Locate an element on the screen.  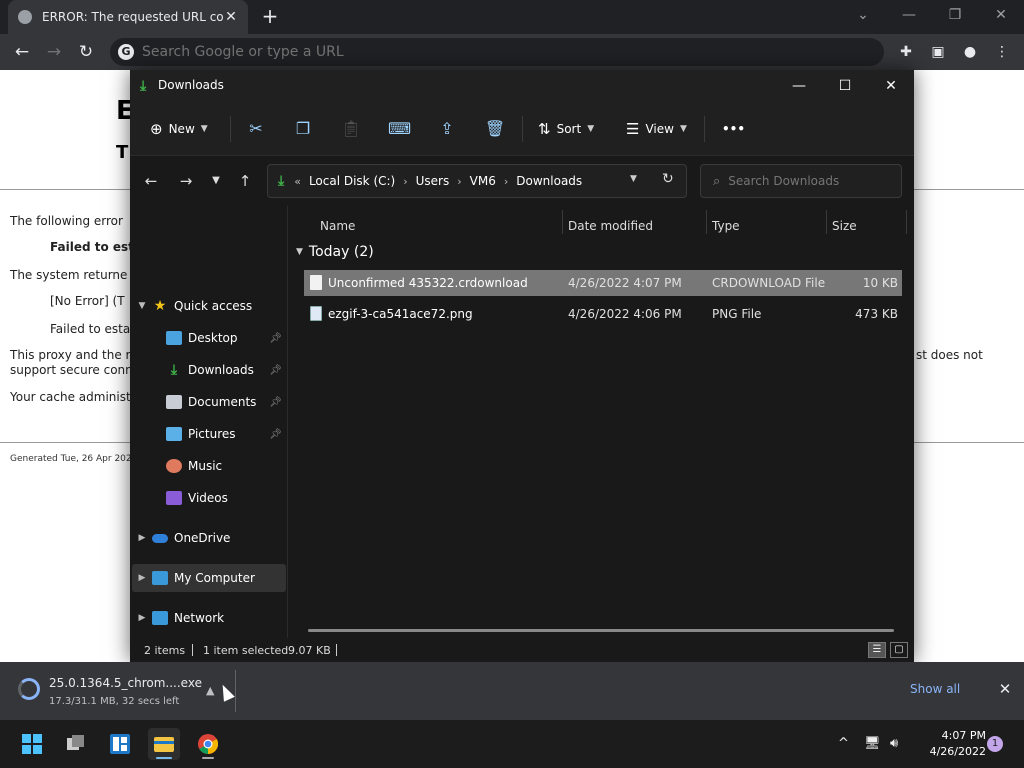
menu-icon: ⋮ is located at coordinates (1002, 52).